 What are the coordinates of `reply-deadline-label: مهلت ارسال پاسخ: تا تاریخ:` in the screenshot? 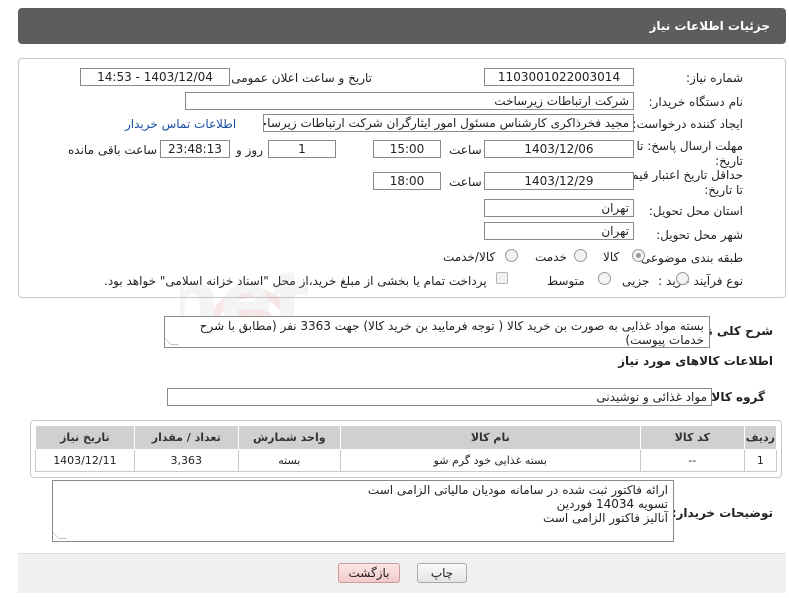 It's located at (689, 153).